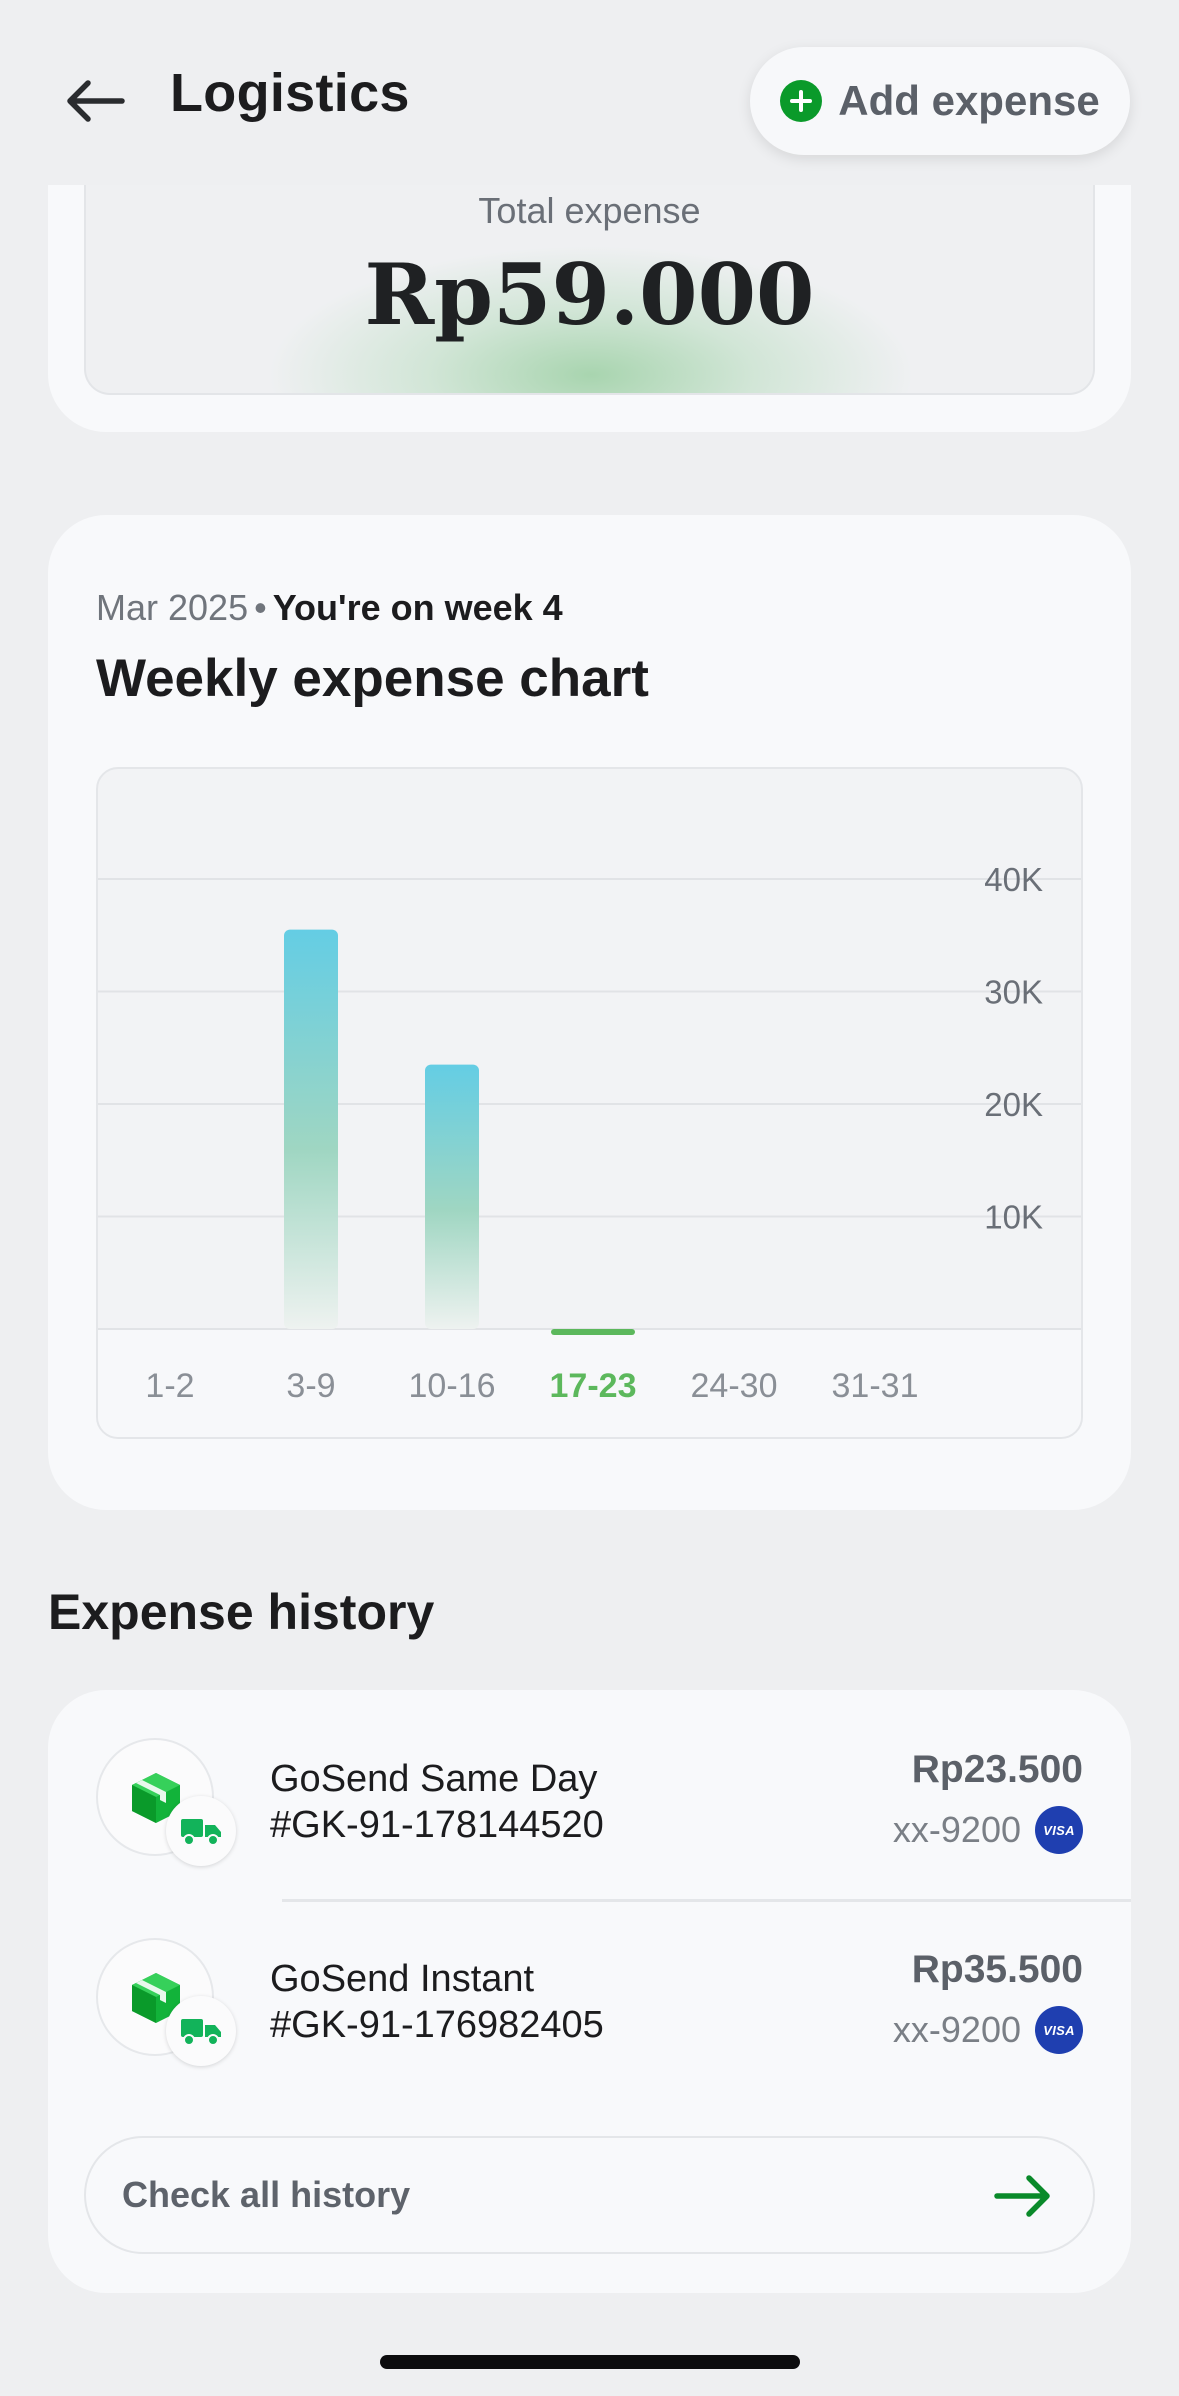 Image resolution: width=1179 pixels, height=2396 pixels. Describe the element at coordinates (589, 294) in the screenshot. I see `total-expense-amount: Rp59.000` at that location.